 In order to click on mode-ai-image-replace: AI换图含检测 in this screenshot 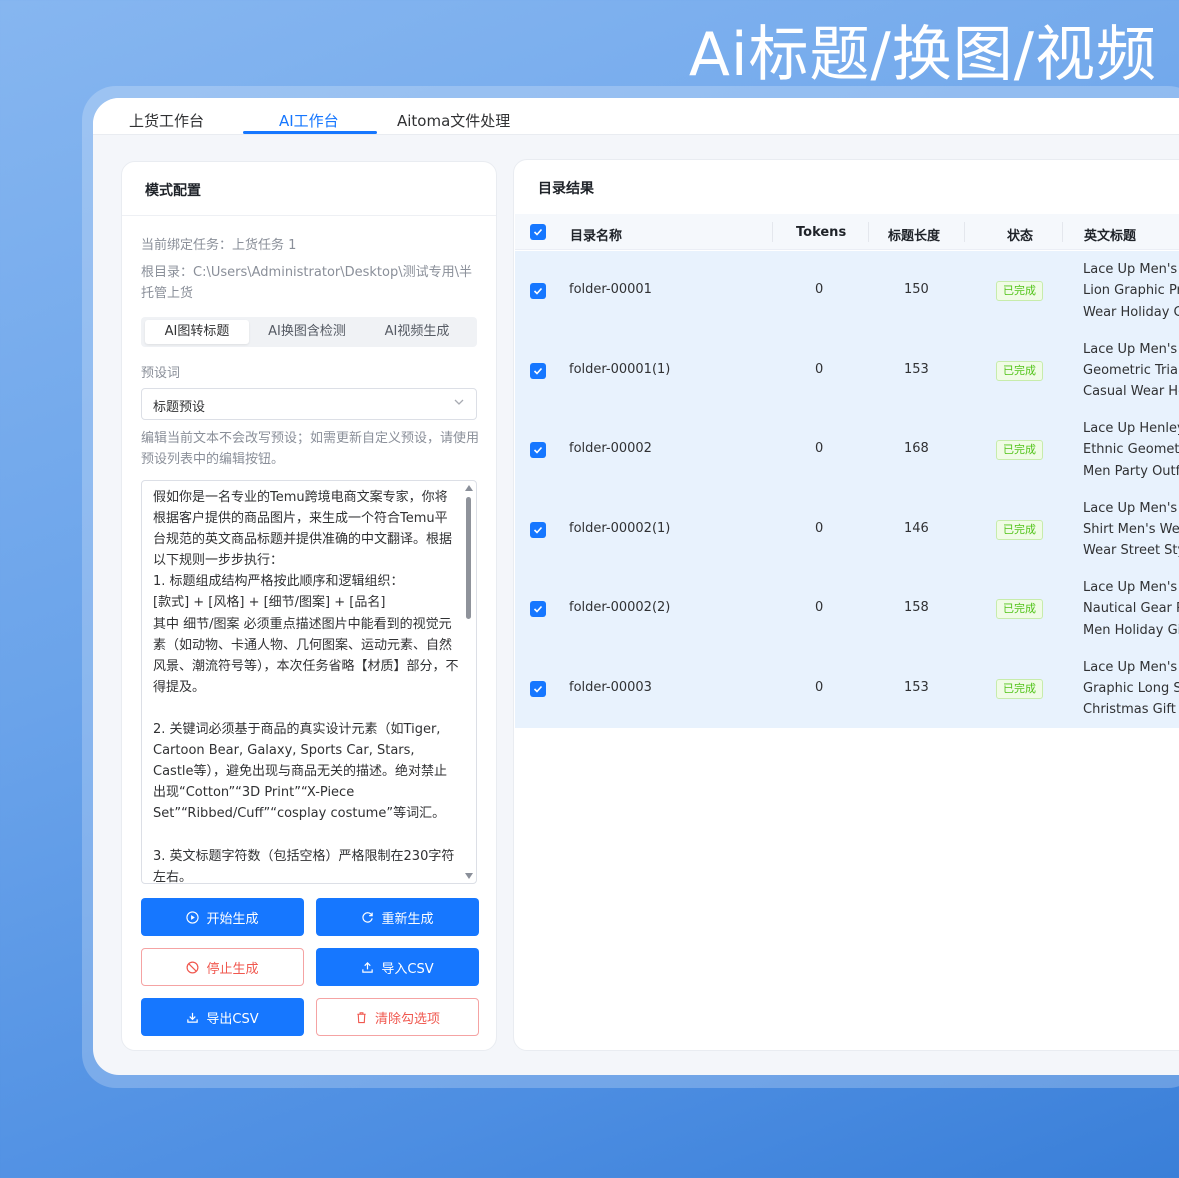, I will do `click(307, 332)`.